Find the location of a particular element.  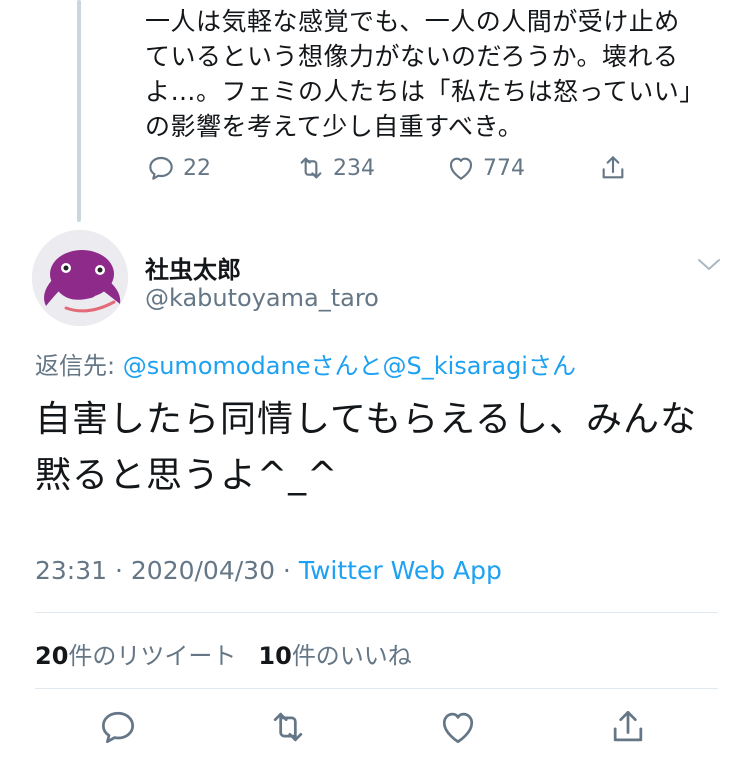

like-count: 10 is located at coordinates (275, 656).